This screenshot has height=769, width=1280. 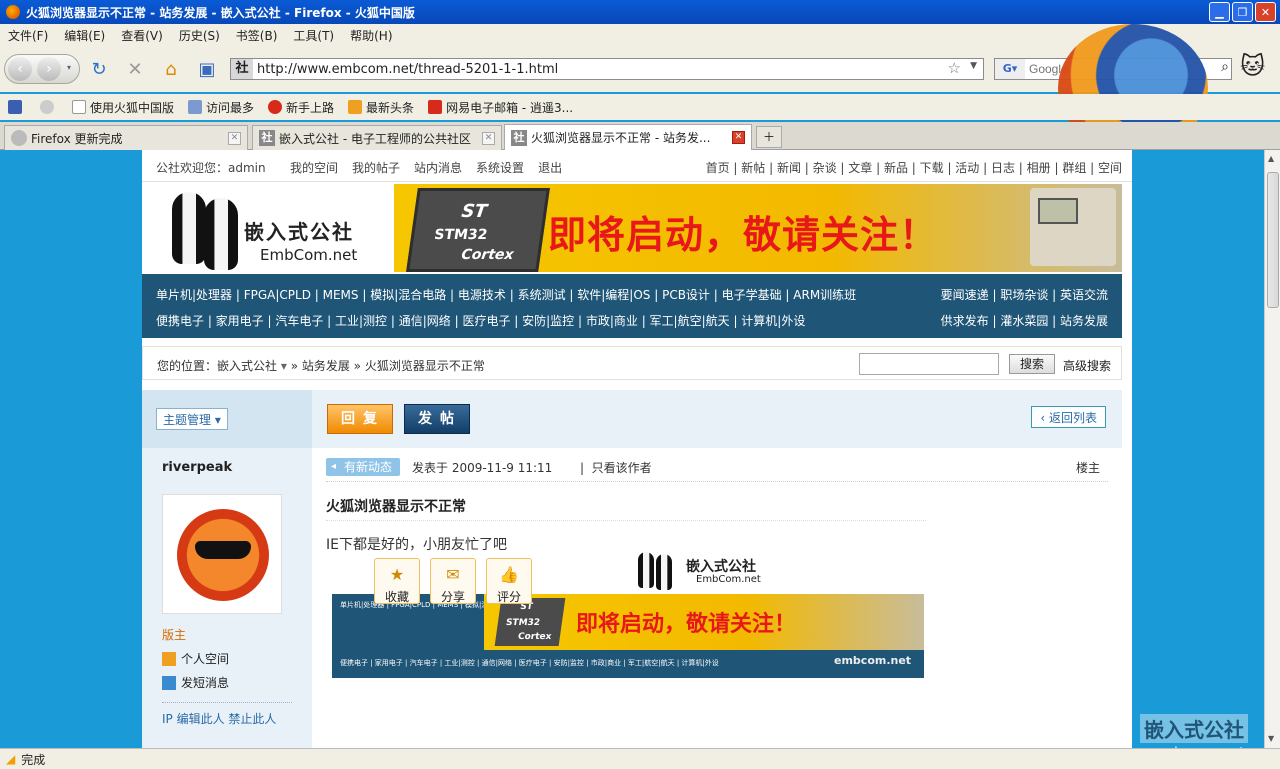 What do you see at coordinates (381, 107) in the screenshot?
I see `bookmark-latest-headlines: 最新头条` at bounding box center [381, 107].